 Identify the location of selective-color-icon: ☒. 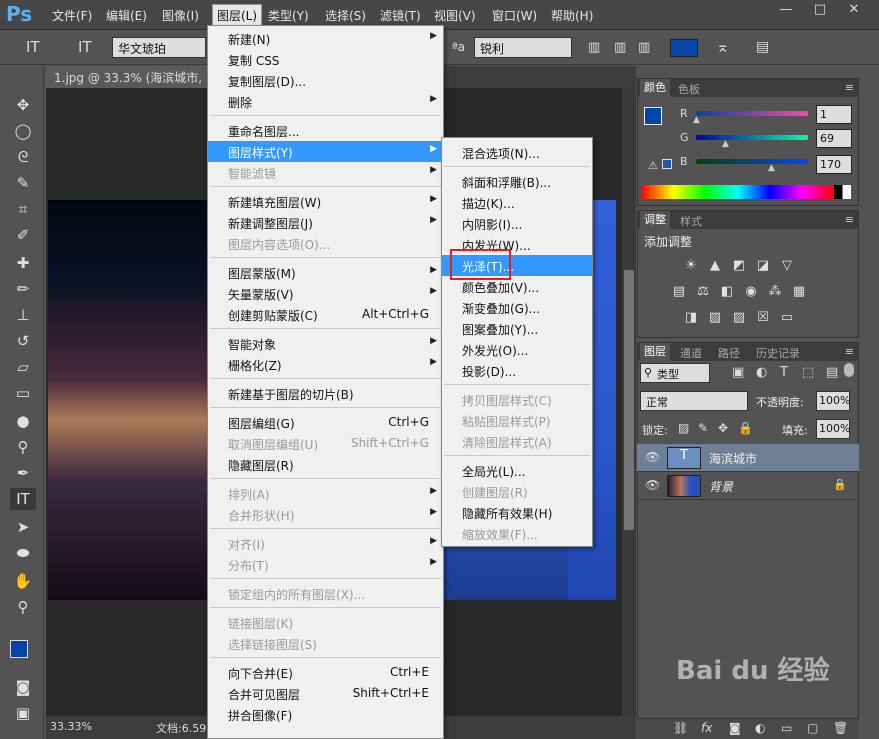
(763, 318).